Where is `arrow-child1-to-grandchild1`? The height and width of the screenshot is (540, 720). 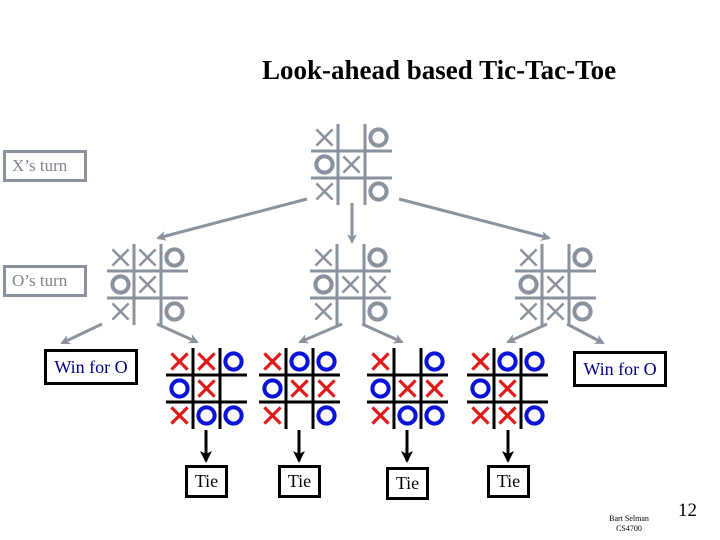
arrow-child1-to-grandchild1 is located at coordinates (177, 333).